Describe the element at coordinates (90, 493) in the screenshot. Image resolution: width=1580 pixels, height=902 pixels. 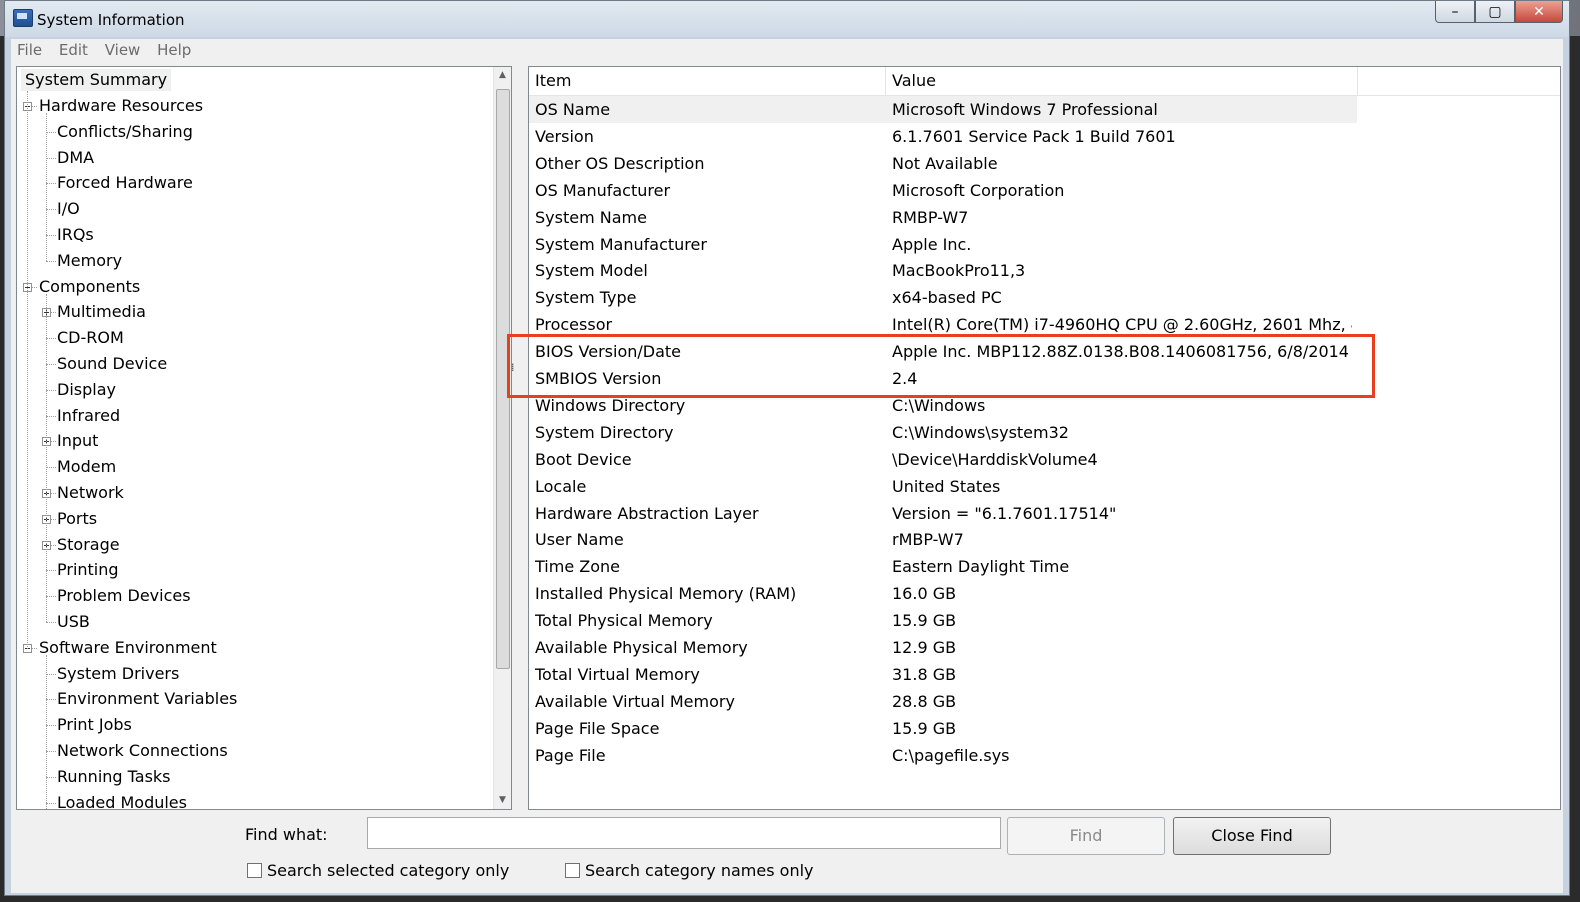
I see `tree-item: Network` at that location.